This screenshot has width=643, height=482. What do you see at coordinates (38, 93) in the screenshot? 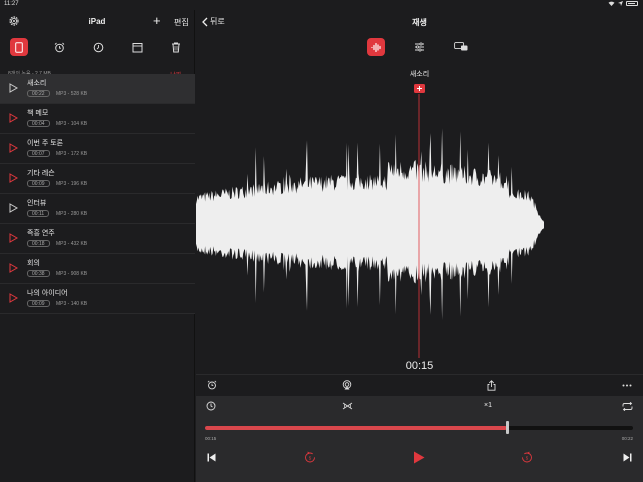
I see `recording-duration: 00:22` at bounding box center [38, 93].